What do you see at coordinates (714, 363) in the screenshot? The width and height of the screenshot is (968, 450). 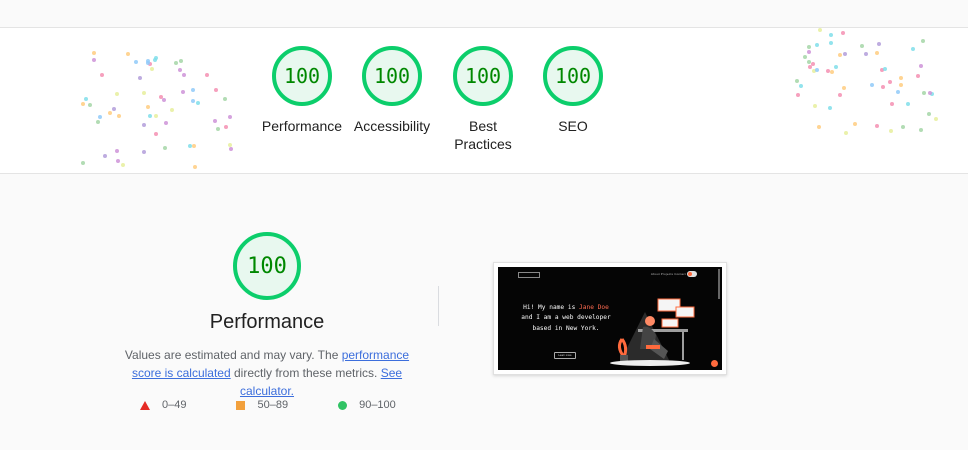 I see `scroll-top-icon` at bounding box center [714, 363].